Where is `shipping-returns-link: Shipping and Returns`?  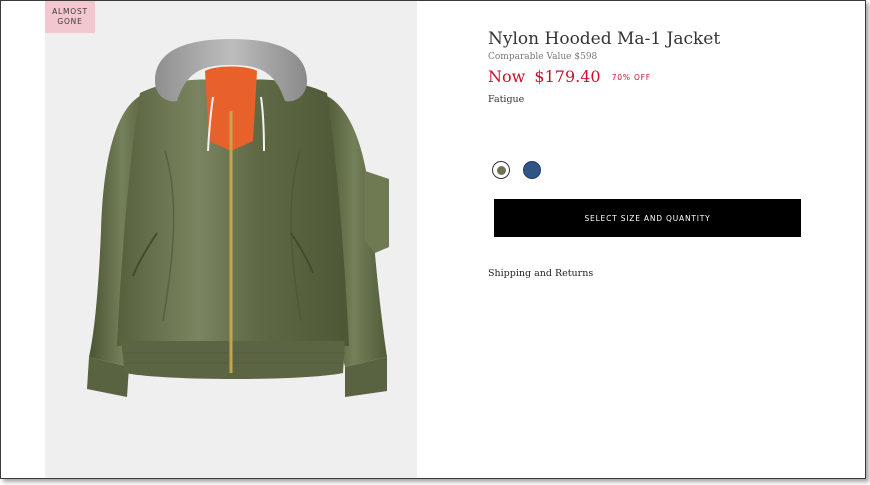 shipping-returns-link: Shipping and Returns is located at coordinates (540, 273).